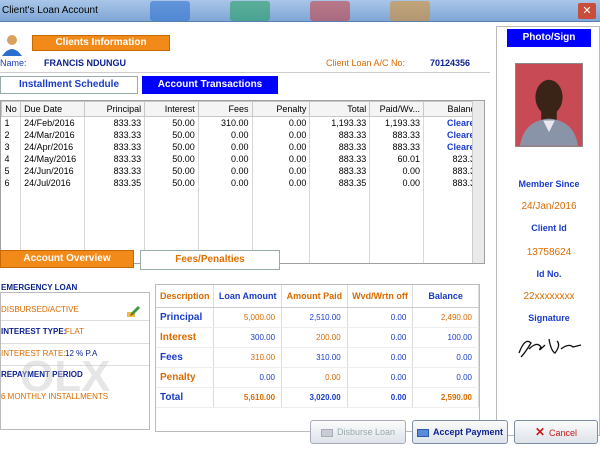 The image size is (600, 450). Describe the element at coordinates (445, 397) in the screenshot. I see `cell-fp-balance: 2,590.00` at that location.